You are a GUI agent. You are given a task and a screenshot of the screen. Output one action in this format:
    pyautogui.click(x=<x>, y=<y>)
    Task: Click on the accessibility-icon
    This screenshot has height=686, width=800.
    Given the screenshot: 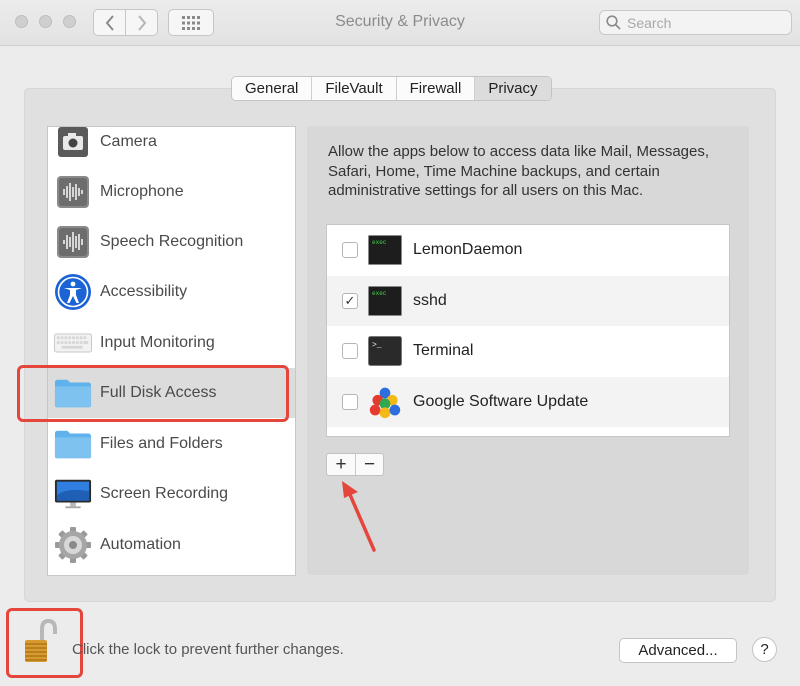 What is the action you would take?
    pyautogui.click(x=73, y=292)
    